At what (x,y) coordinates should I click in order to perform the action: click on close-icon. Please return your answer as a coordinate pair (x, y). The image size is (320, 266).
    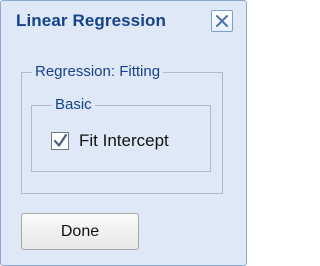
    Looking at the image, I should click on (222, 21).